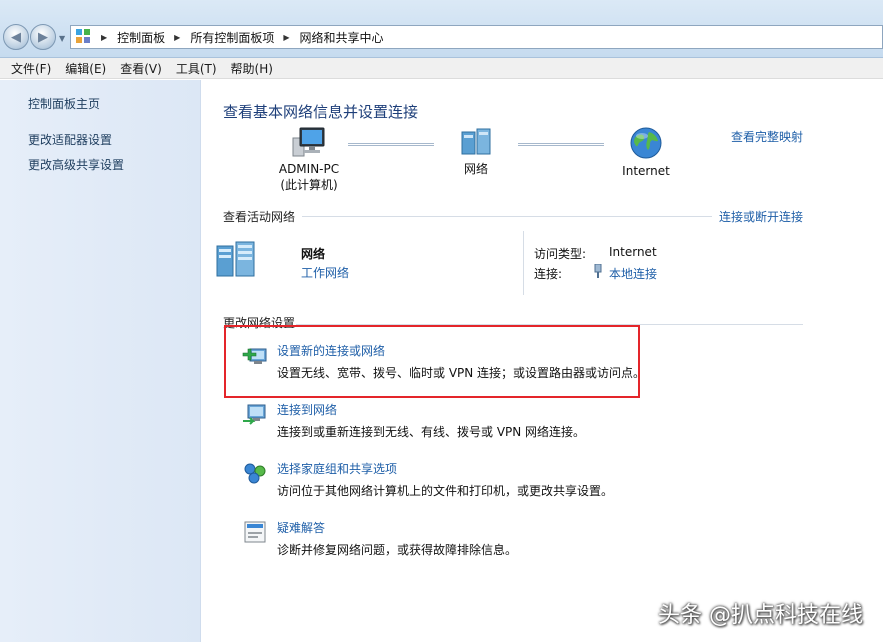 The image size is (883, 642). What do you see at coordinates (598, 271) in the screenshot?
I see `ethernet-icon` at bounding box center [598, 271].